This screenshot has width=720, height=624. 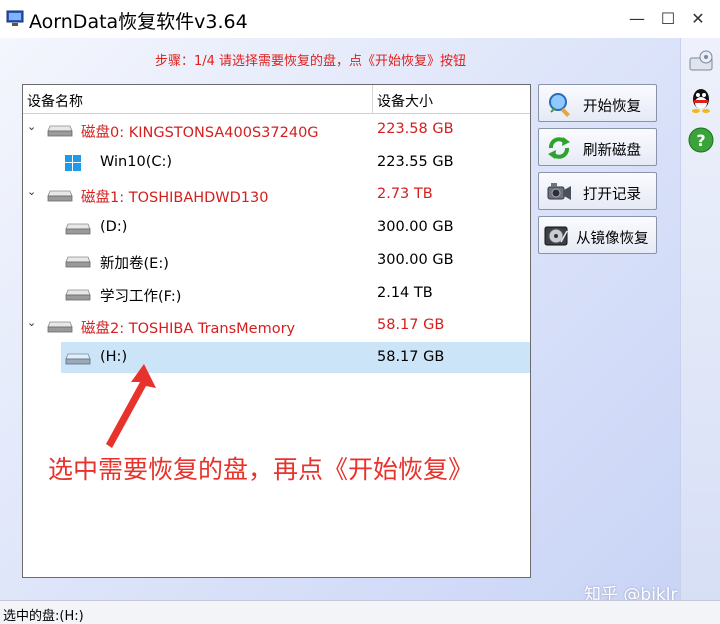 I want to click on refresh-disk-button: 刷新磁盘, so click(x=597, y=147).